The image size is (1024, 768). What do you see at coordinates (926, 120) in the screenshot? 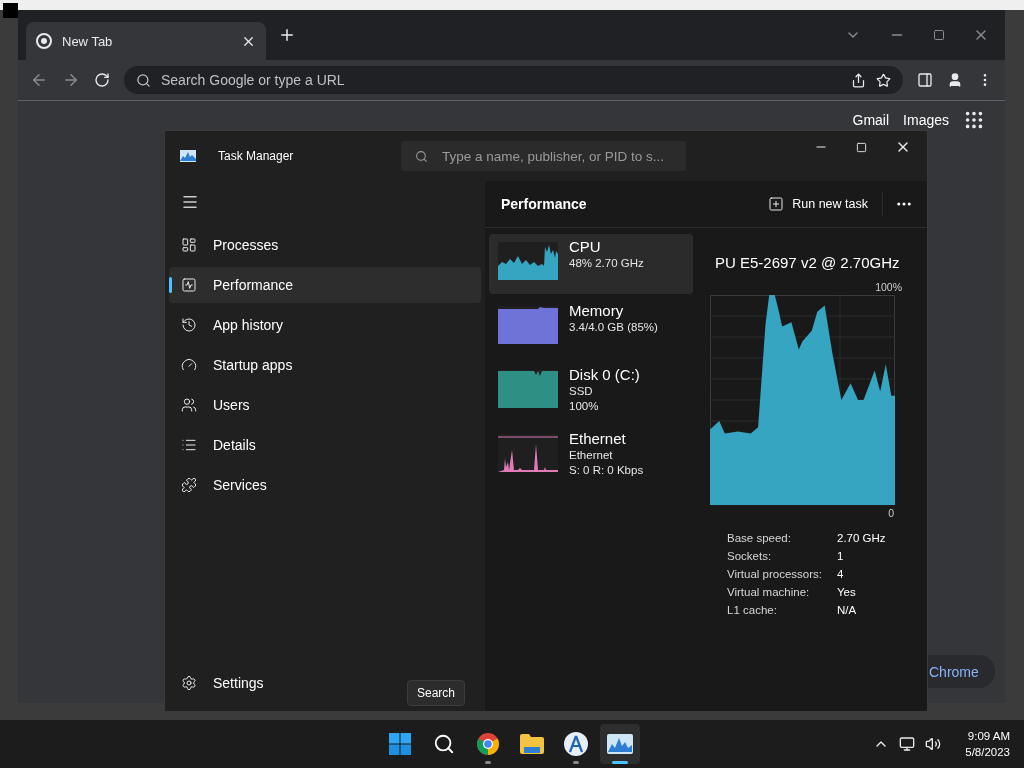
I see `header-link: Images` at bounding box center [926, 120].